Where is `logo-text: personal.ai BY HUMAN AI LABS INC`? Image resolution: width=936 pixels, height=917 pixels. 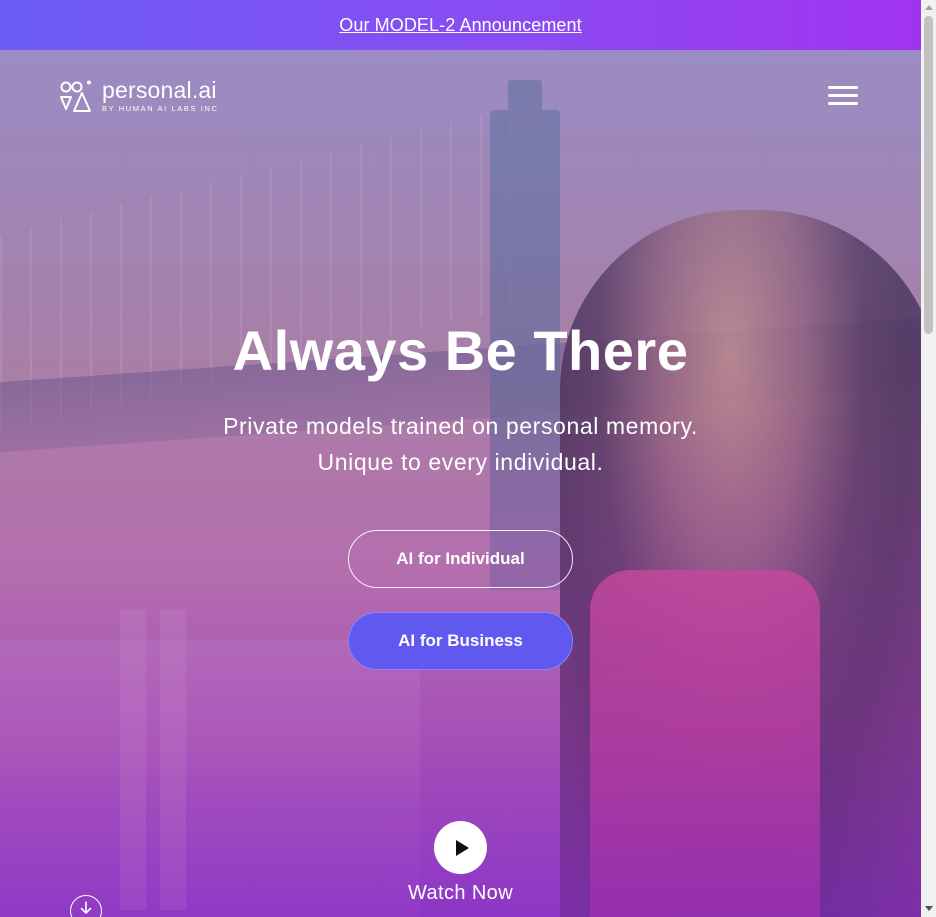 logo-text: personal.ai BY HUMAN AI LABS INC is located at coordinates (160, 95).